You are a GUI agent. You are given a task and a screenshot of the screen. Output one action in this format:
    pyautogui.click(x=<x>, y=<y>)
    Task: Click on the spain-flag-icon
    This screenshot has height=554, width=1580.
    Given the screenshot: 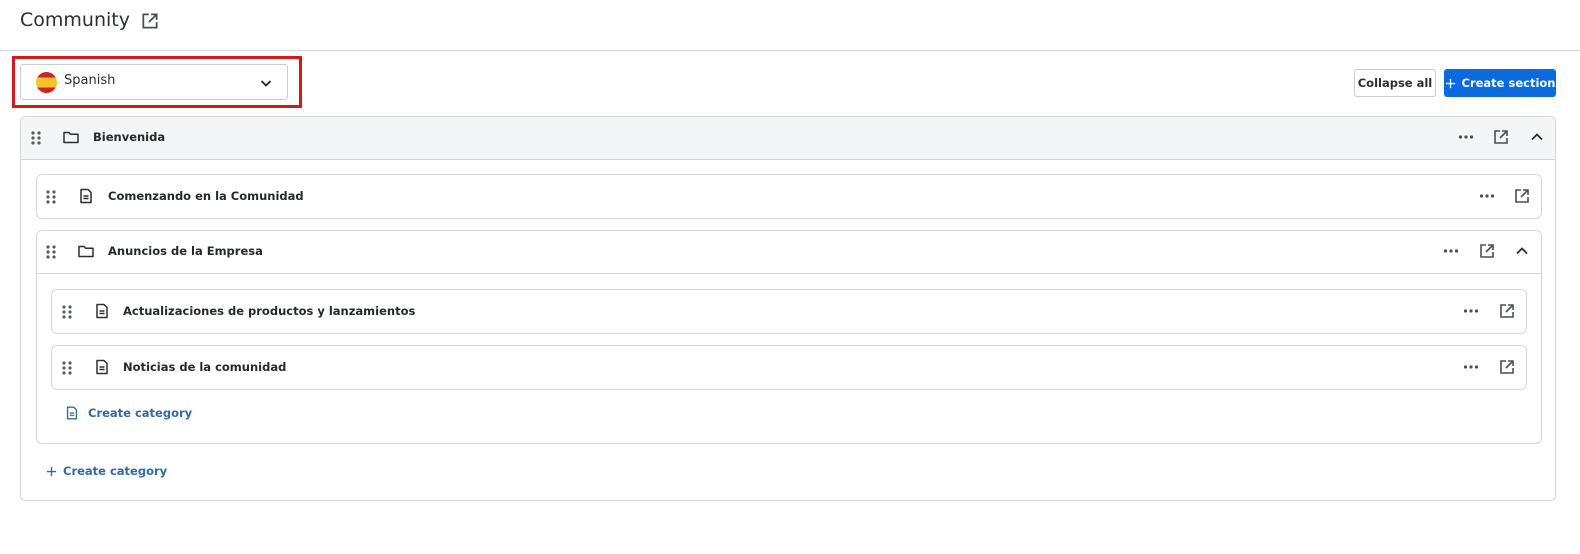 What is the action you would take?
    pyautogui.click(x=46, y=82)
    